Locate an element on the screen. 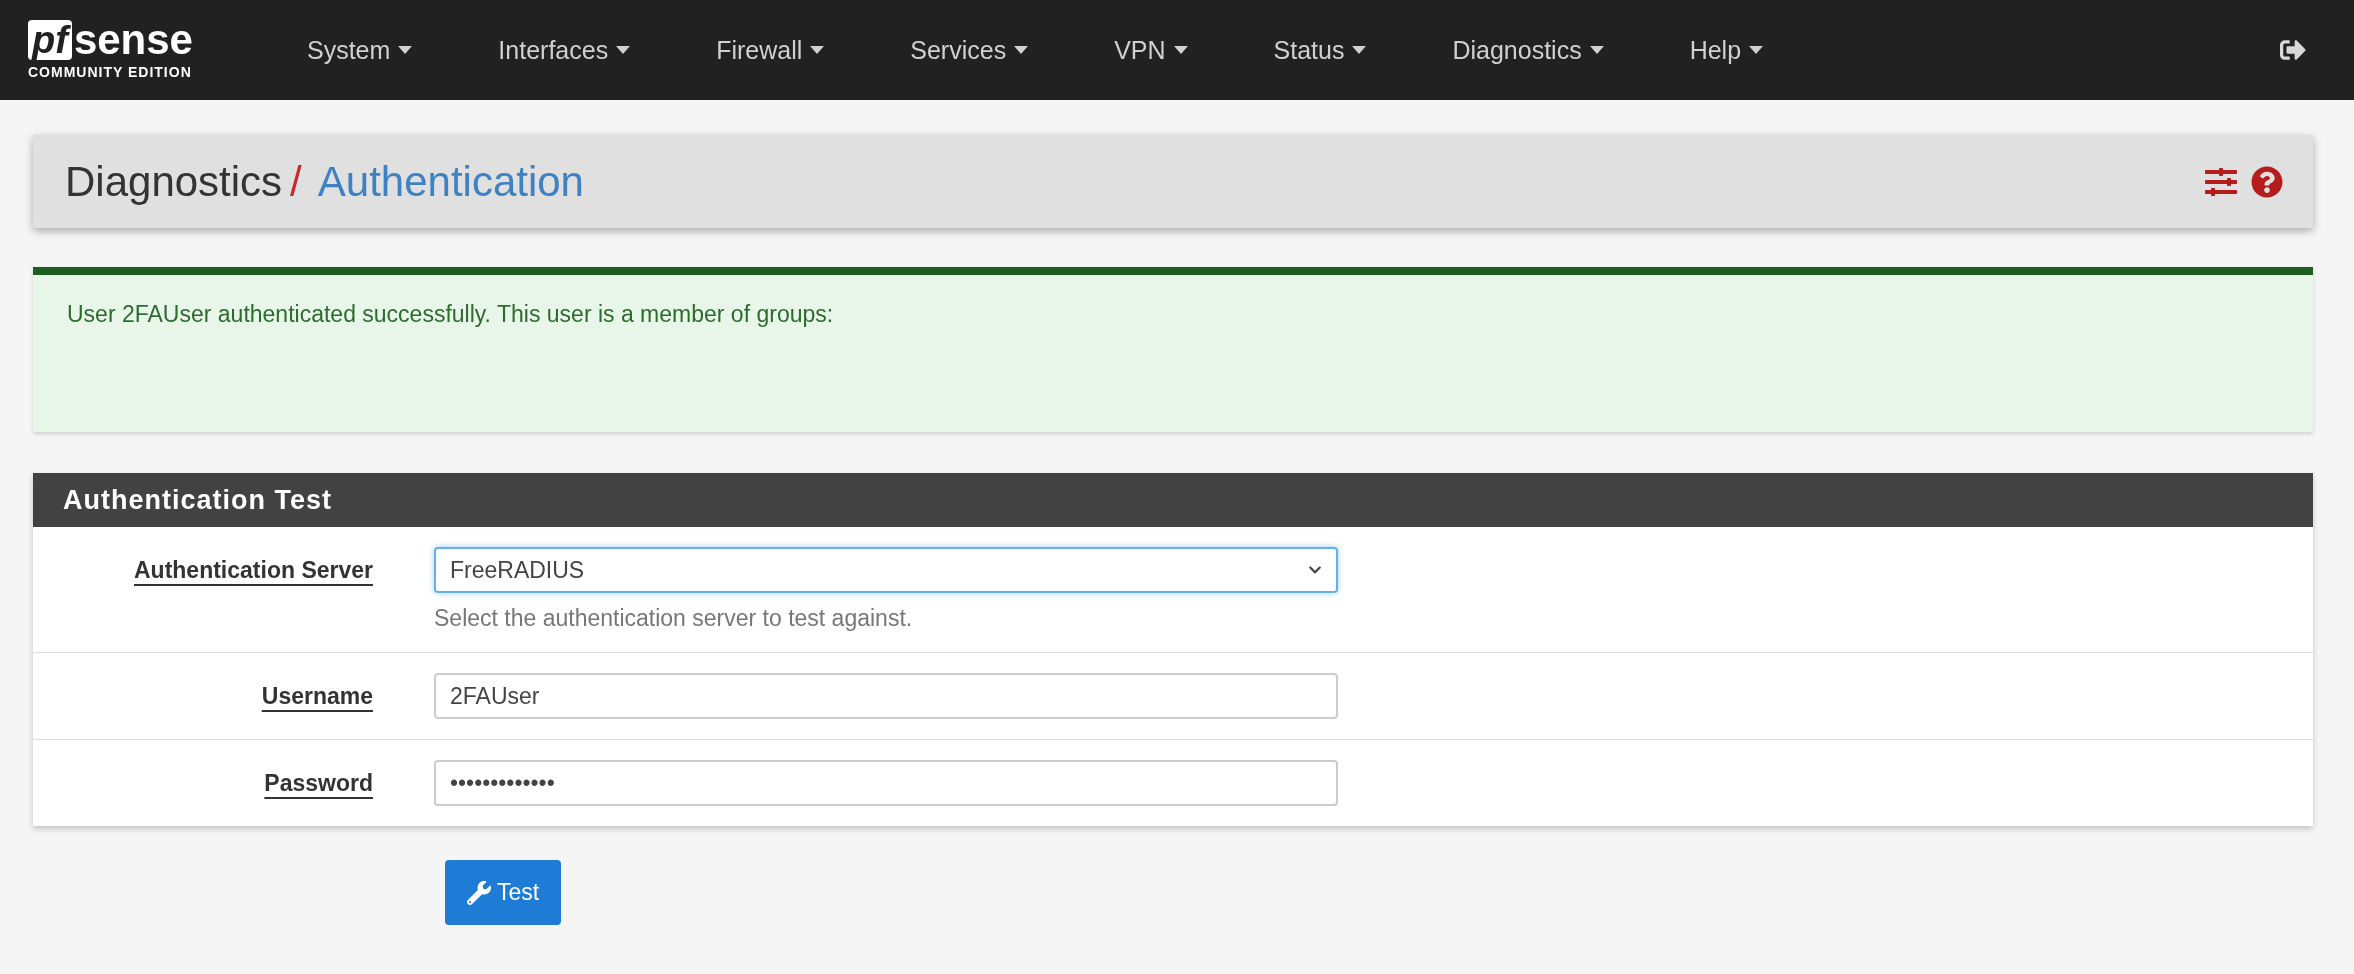 The image size is (2354, 974). logout-icon is located at coordinates (2293, 50).